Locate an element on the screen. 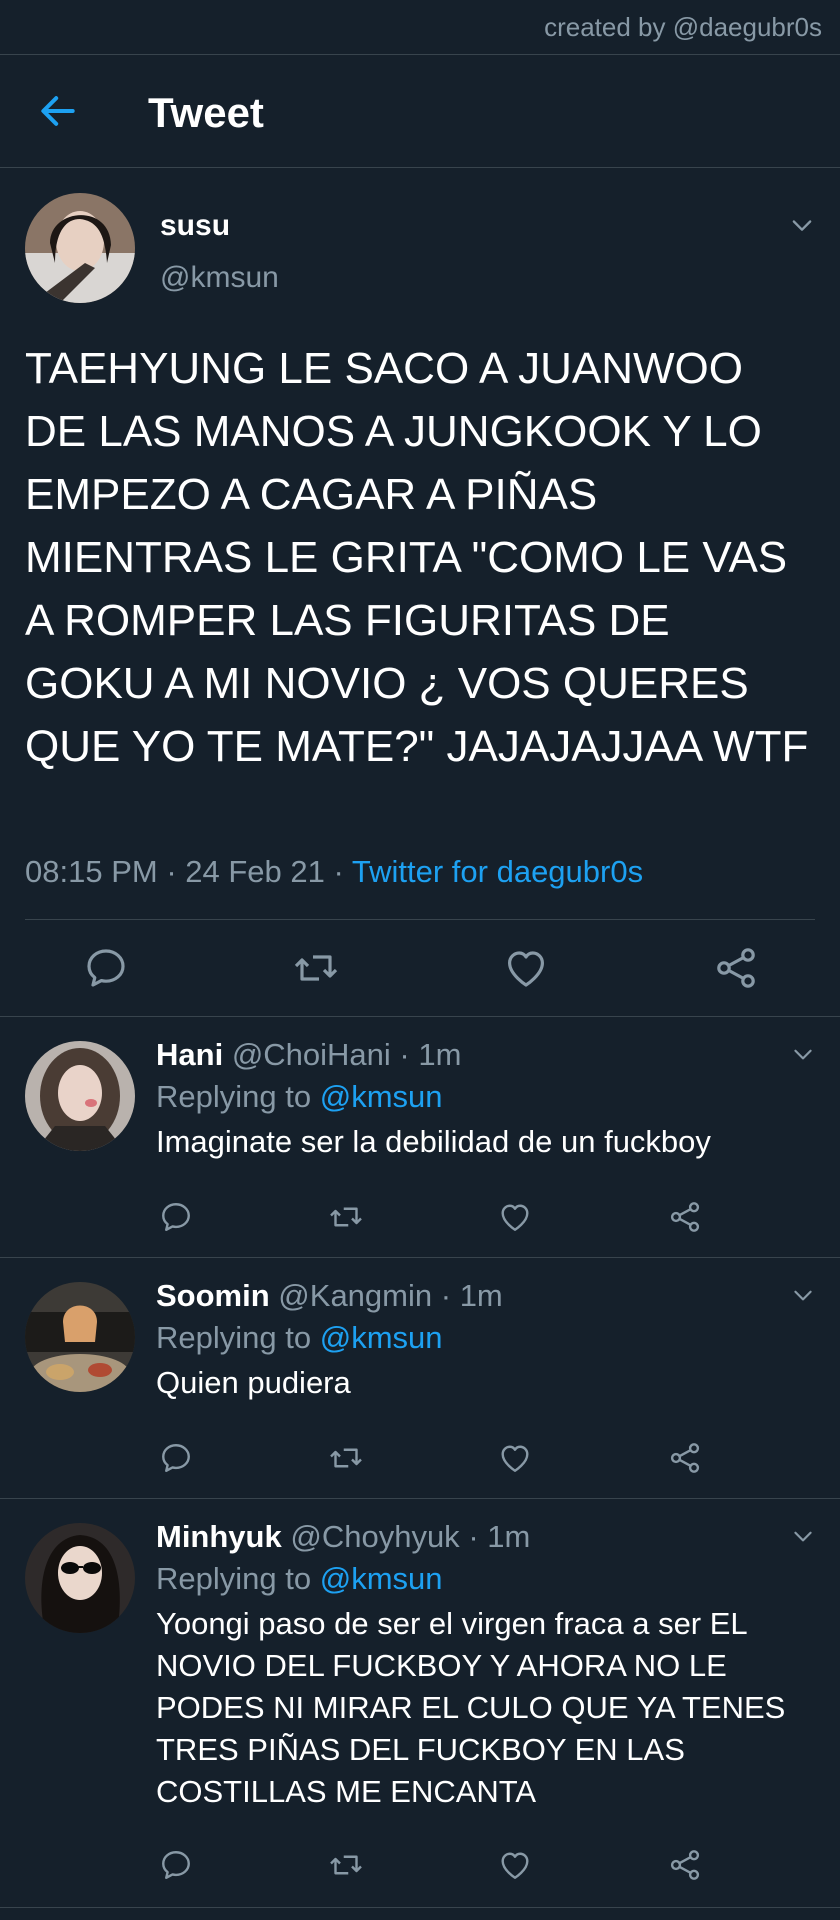 The width and height of the screenshot is (840, 1920). reply-text: Imaginate ser la debilidad de un fuckboy is located at coordinates (433, 1141).